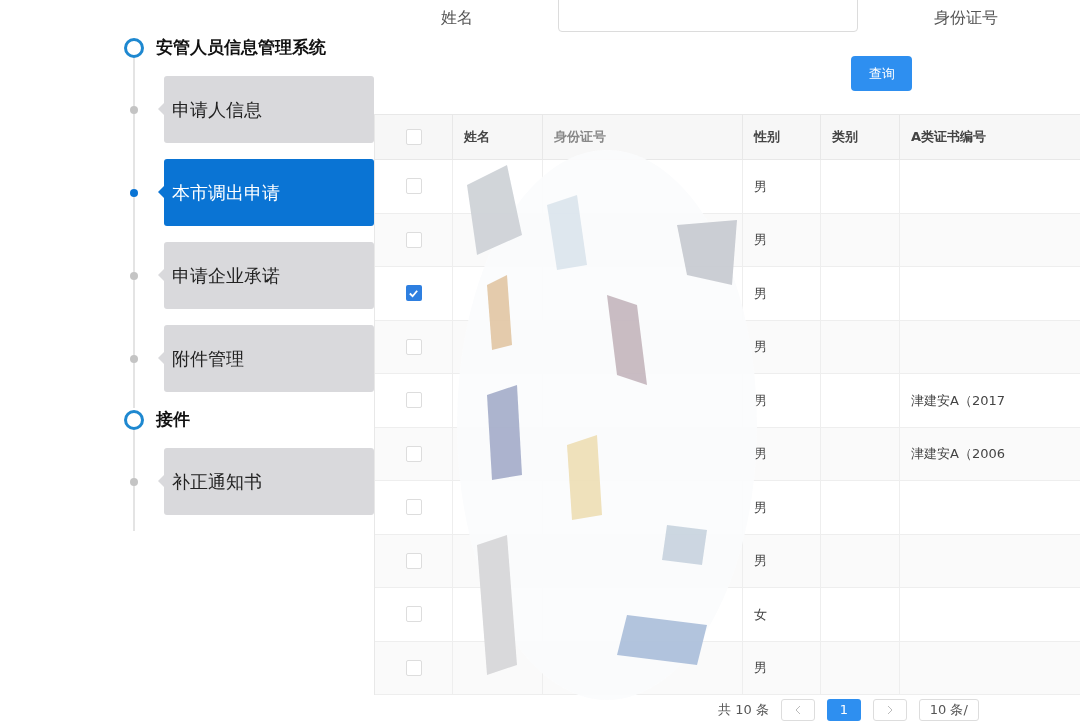  What do you see at coordinates (949, 137) in the screenshot?
I see `column-header: A类证书编号` at bounding box center [949, 137].